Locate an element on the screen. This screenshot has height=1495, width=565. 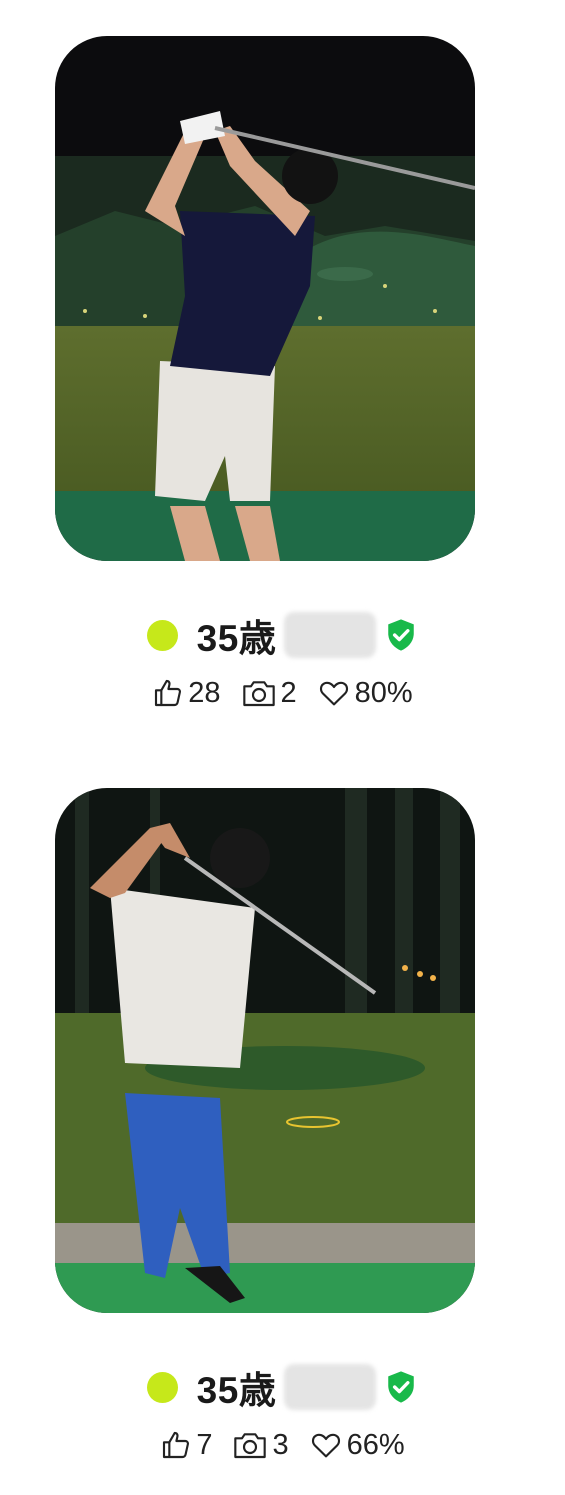
likes-count: 28 is located at coordinates (204, 692).